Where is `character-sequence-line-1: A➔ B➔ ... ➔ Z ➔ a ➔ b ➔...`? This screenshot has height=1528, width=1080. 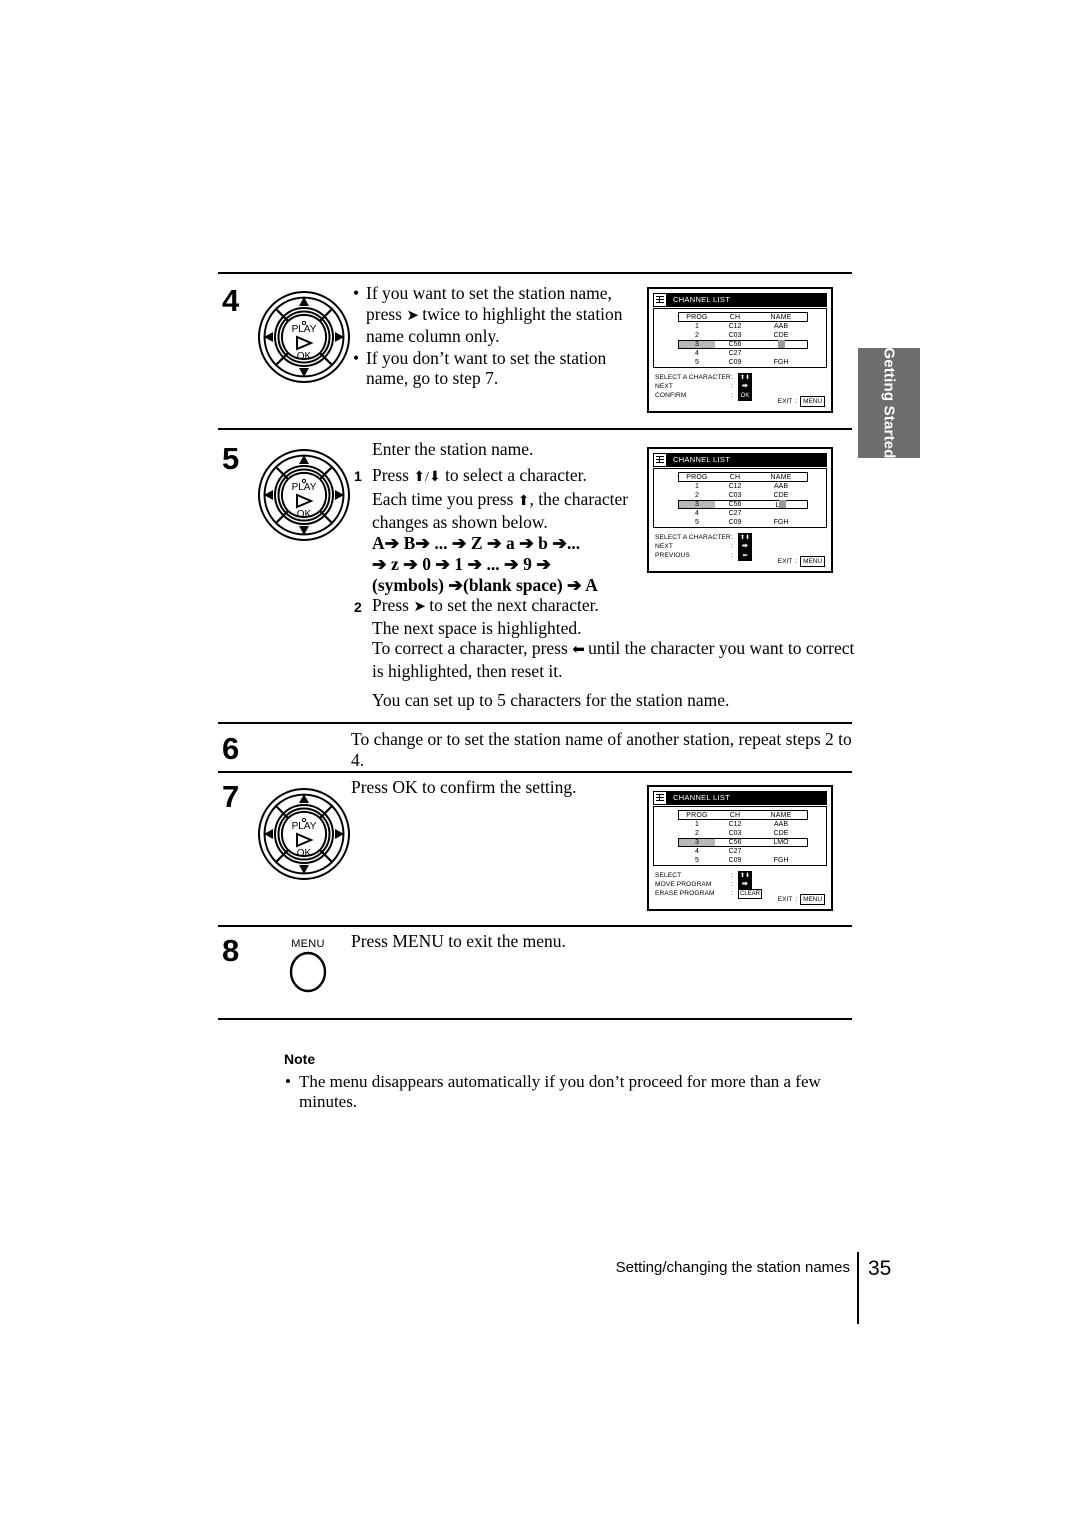 character-sequence-line-1: A➔ B➔ ... ➔ Z ➔ a ➔ b ➔... is located at coordinates (476, 542).